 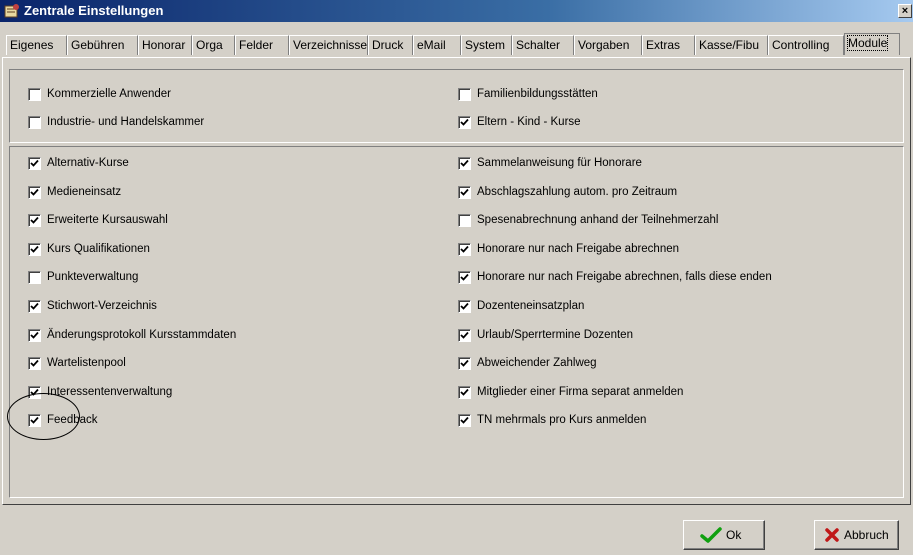 I want to click on tab-label: Kasse/Fibu, so click(x=729, y=45).